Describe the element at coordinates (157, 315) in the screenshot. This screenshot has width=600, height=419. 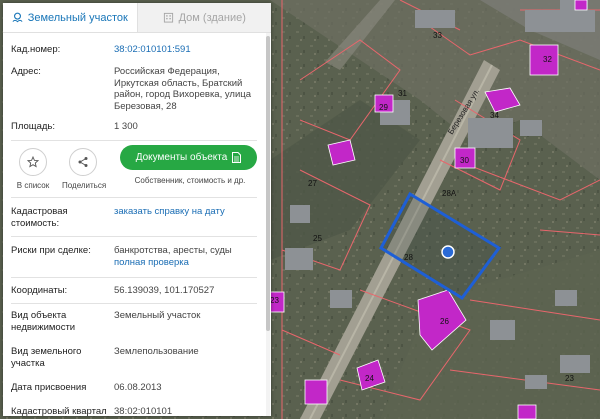
I see `object-type-value: Земельный участок` at that location.